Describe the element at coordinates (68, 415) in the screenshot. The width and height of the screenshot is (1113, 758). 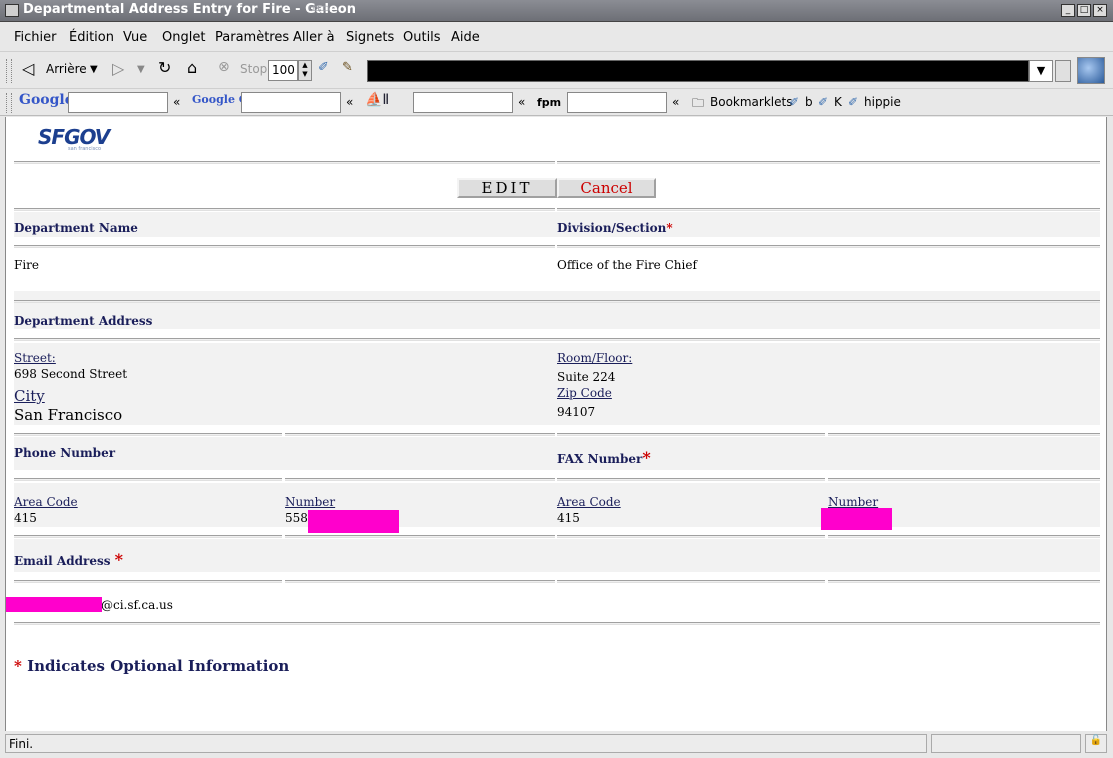
I see `city-value: San Francisco` at that location.